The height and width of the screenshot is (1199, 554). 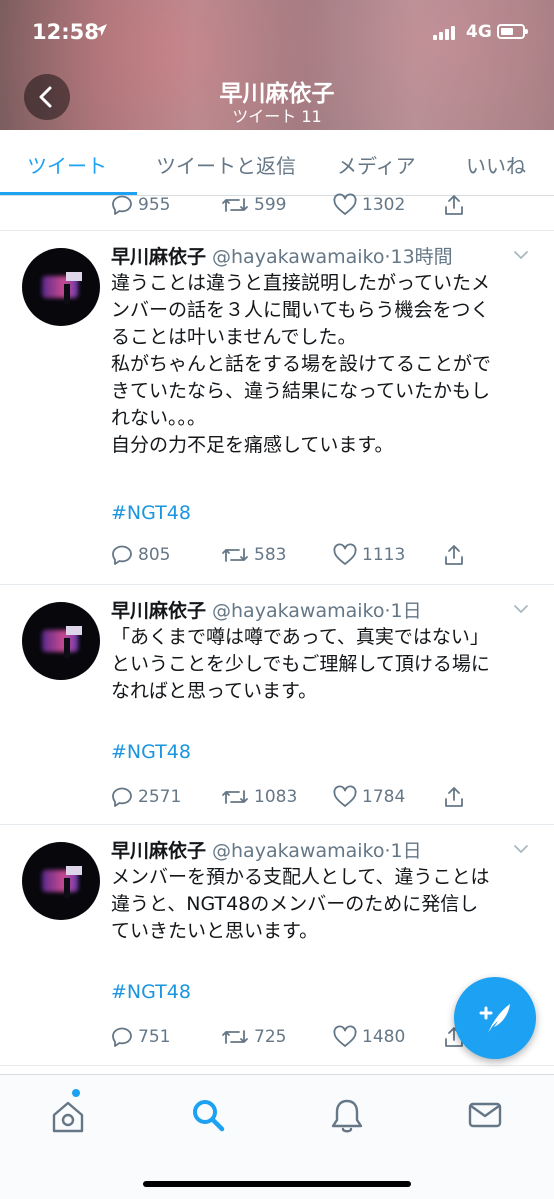 What do you see at coordinates (67, 164) in the screenshot?
I see `tab-tweets: ツイート` at bounding box center [67, 164].